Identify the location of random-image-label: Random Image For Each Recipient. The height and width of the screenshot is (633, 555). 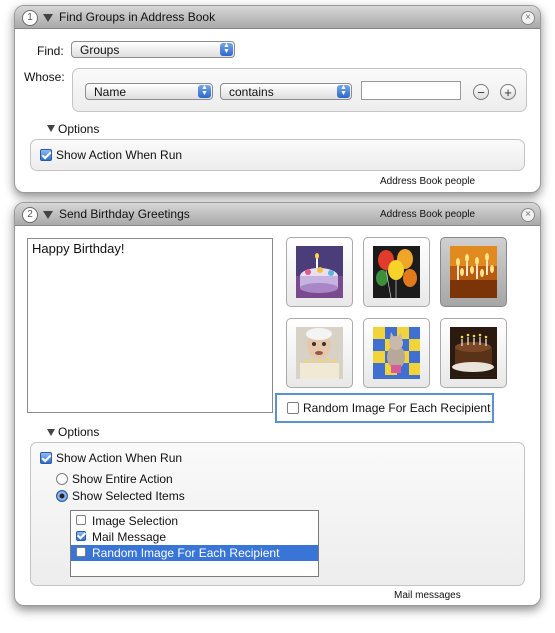
(396, 408).